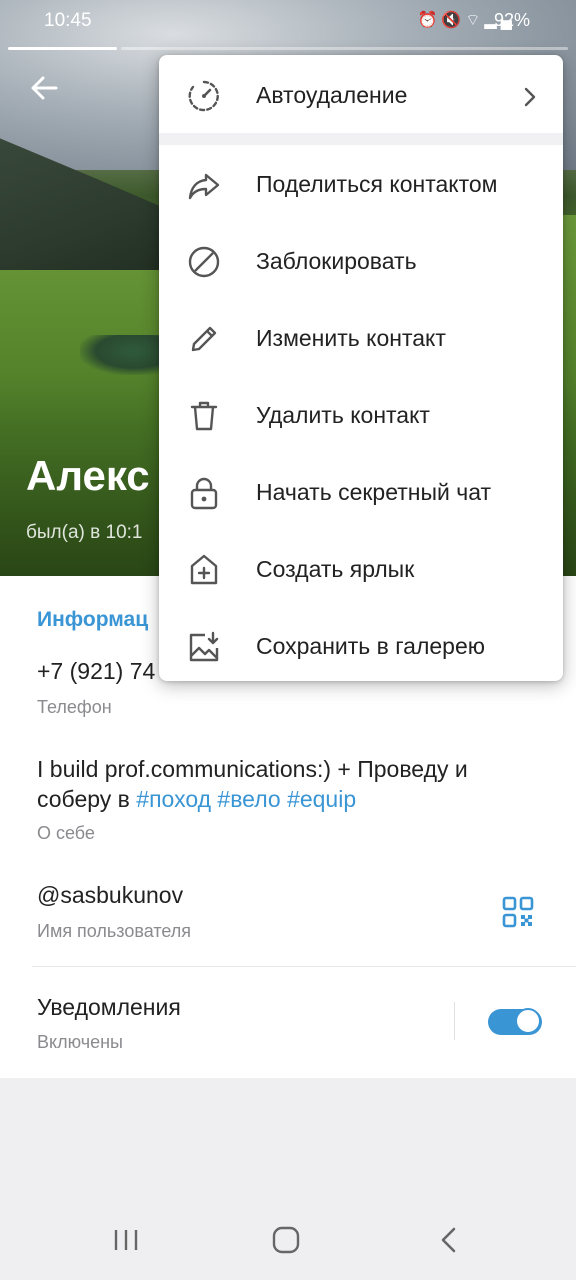  What do you see at coordinates (204, 96) in the screenshot?
I see `timer-icon` at bounding box center [204, 96].